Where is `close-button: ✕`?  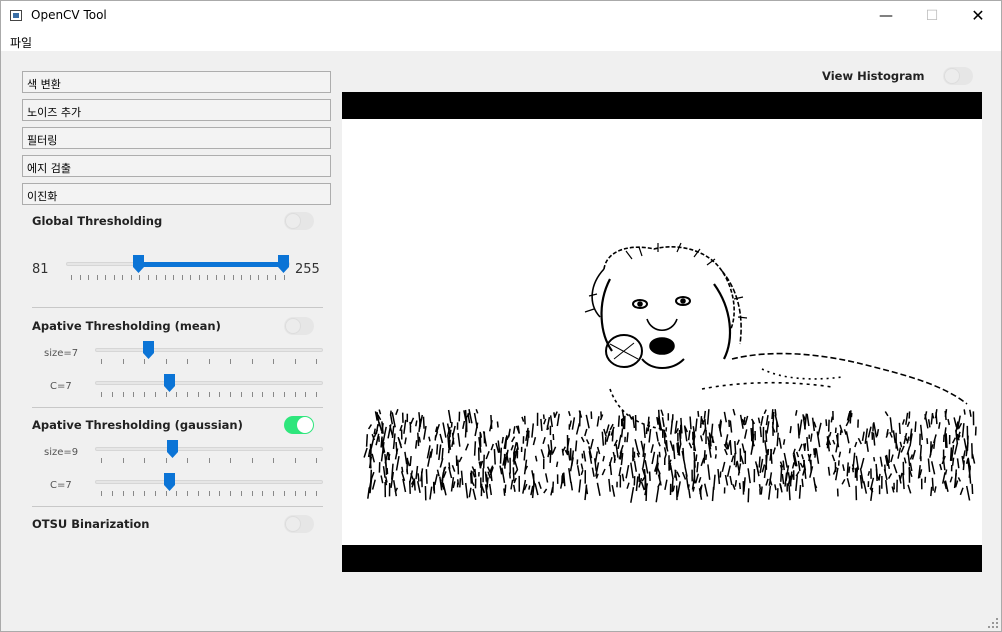
close-button: ✕ is located at coordinates (978, 16).